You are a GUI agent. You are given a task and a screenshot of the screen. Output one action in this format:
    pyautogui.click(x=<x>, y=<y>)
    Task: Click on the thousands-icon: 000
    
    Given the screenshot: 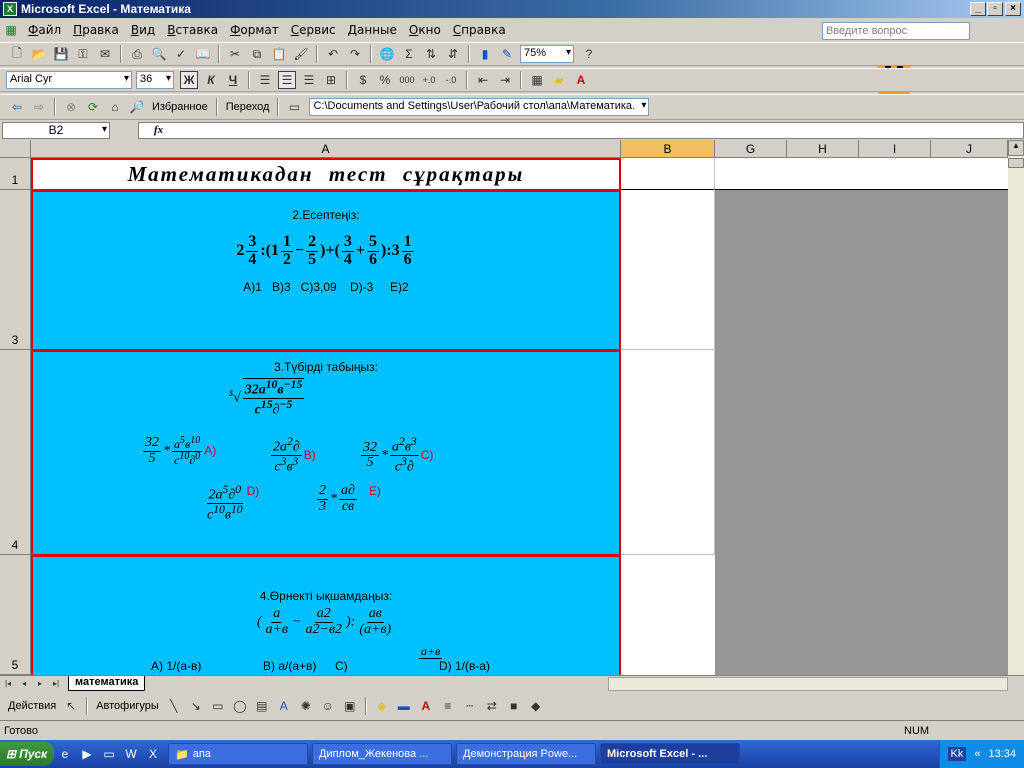 What is the action you would take?
    pyautogui.click(x=407, y=80)
    